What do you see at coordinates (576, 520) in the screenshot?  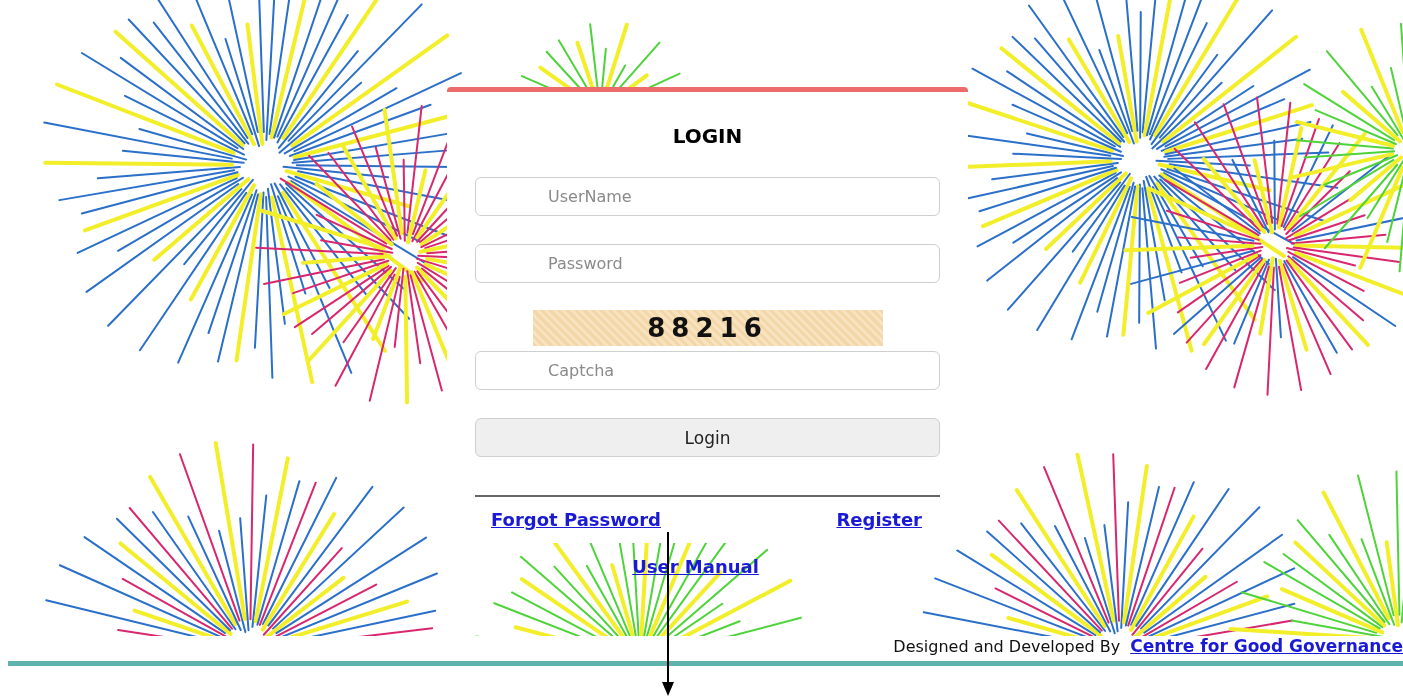 I see `forgot-password-link: Forgot Password` at bounding box center [576, 520].